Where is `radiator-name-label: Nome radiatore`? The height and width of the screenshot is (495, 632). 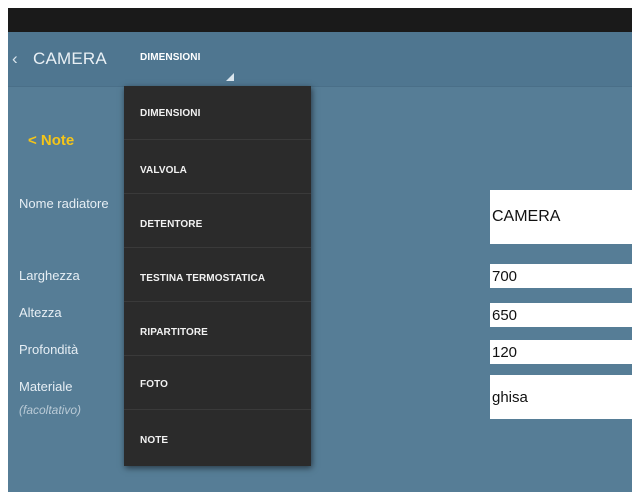 radiator-name-label: Nome radiatore is located at coordinates (64, 203).